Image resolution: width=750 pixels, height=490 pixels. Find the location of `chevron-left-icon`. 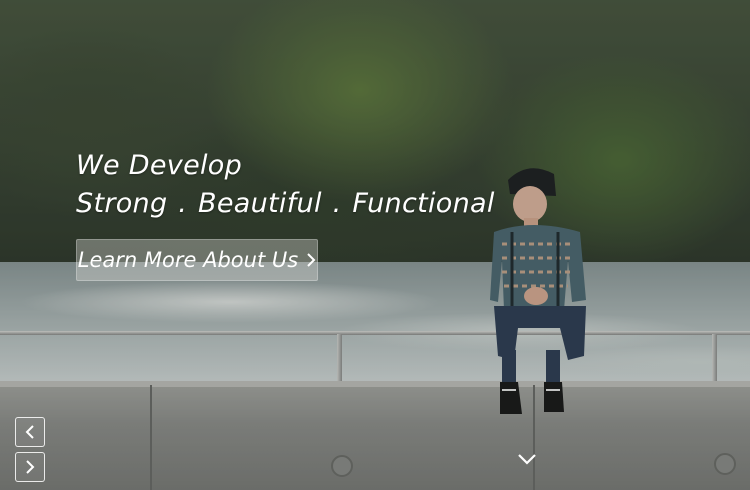

chevron-left-icon is located at coordinates (29, 432).